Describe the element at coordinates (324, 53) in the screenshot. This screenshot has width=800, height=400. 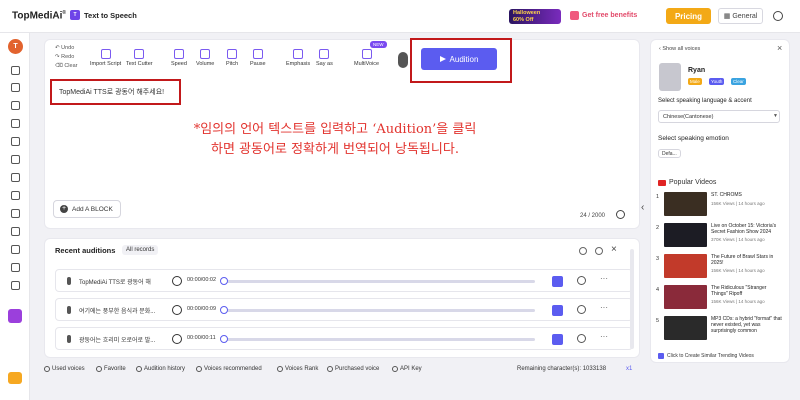
I see `say-as-tool: Say as` at that location.